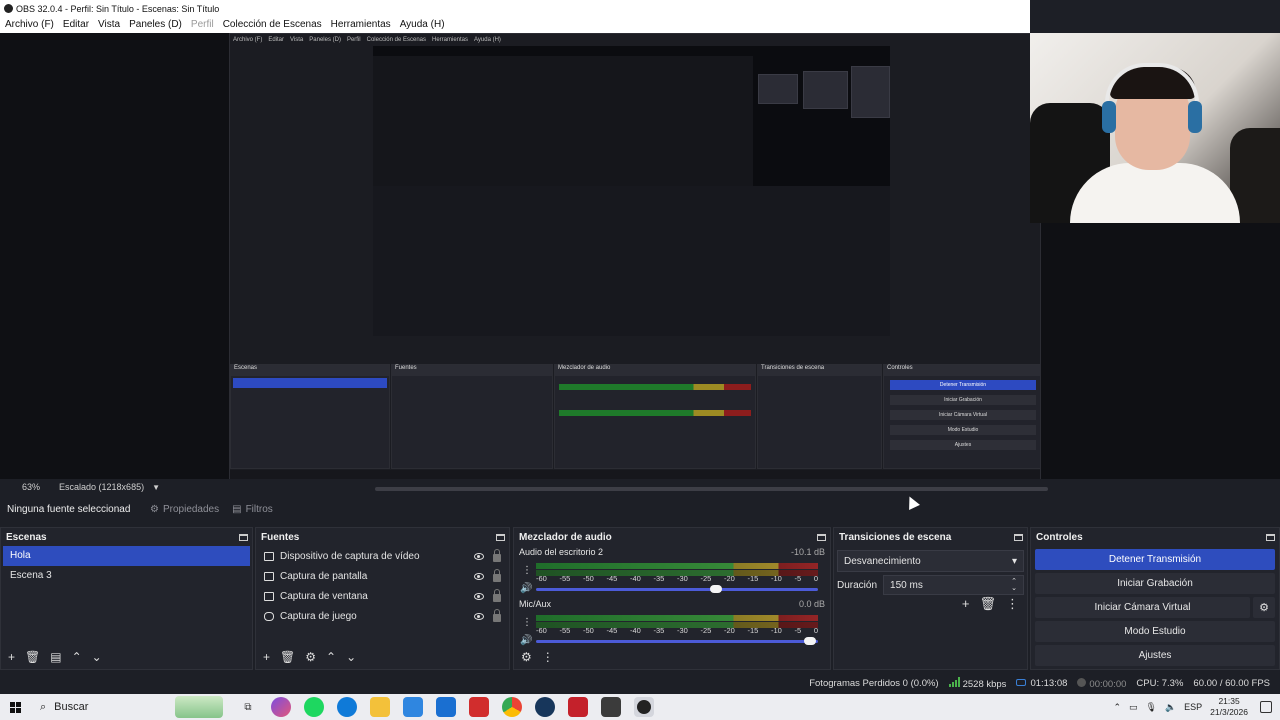  What do you see at coordinates (199, 707) in the screenshot?
I see `search-highlight-image` at bounding box center [199, 707].